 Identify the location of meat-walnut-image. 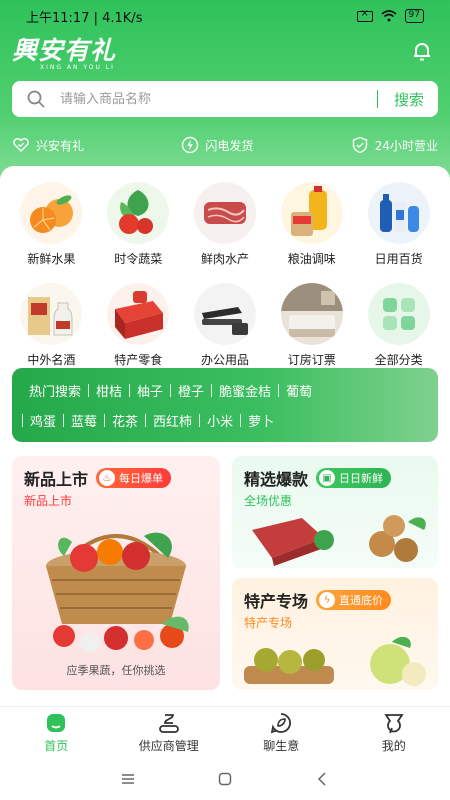
(339, 540).